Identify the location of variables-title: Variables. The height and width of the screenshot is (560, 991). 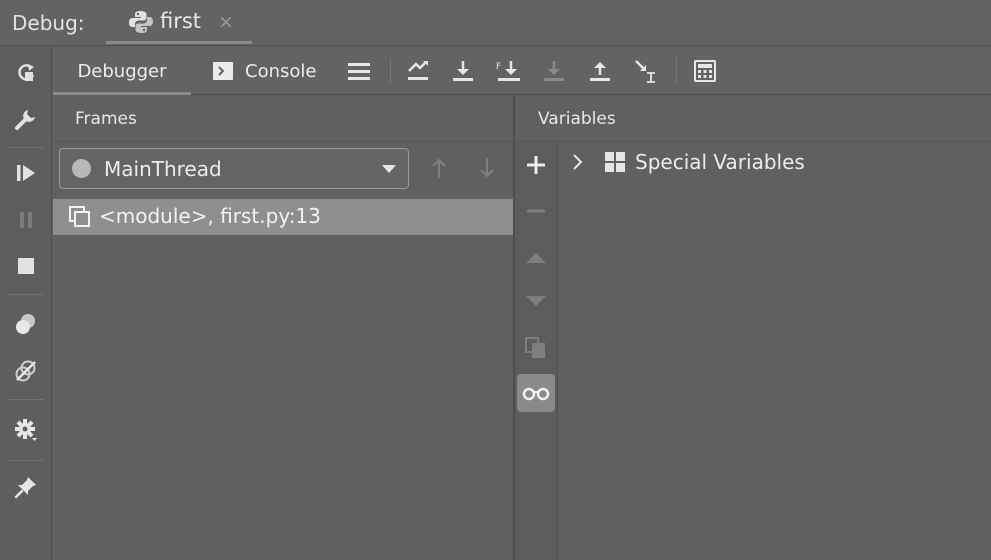
(577, 118).